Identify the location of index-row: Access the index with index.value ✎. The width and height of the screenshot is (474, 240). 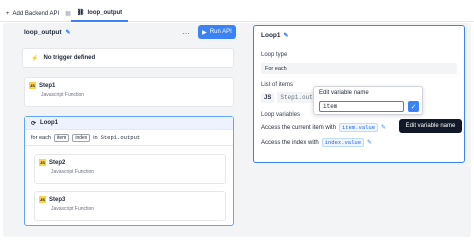
(316, 142).